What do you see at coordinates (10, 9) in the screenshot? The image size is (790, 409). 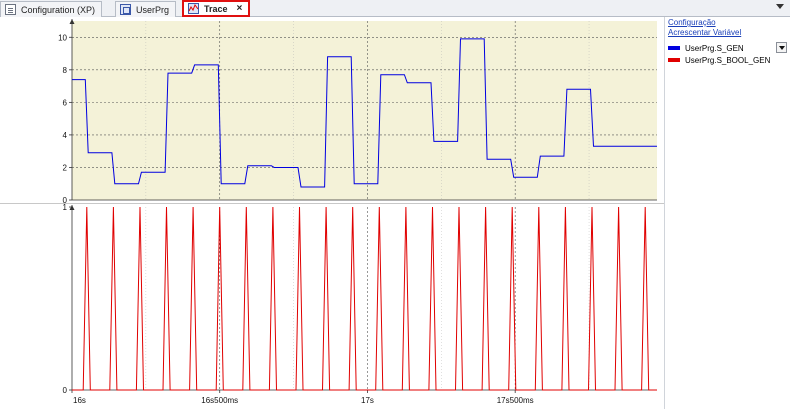 I see `document-icon` at bounding box center [10, 9].